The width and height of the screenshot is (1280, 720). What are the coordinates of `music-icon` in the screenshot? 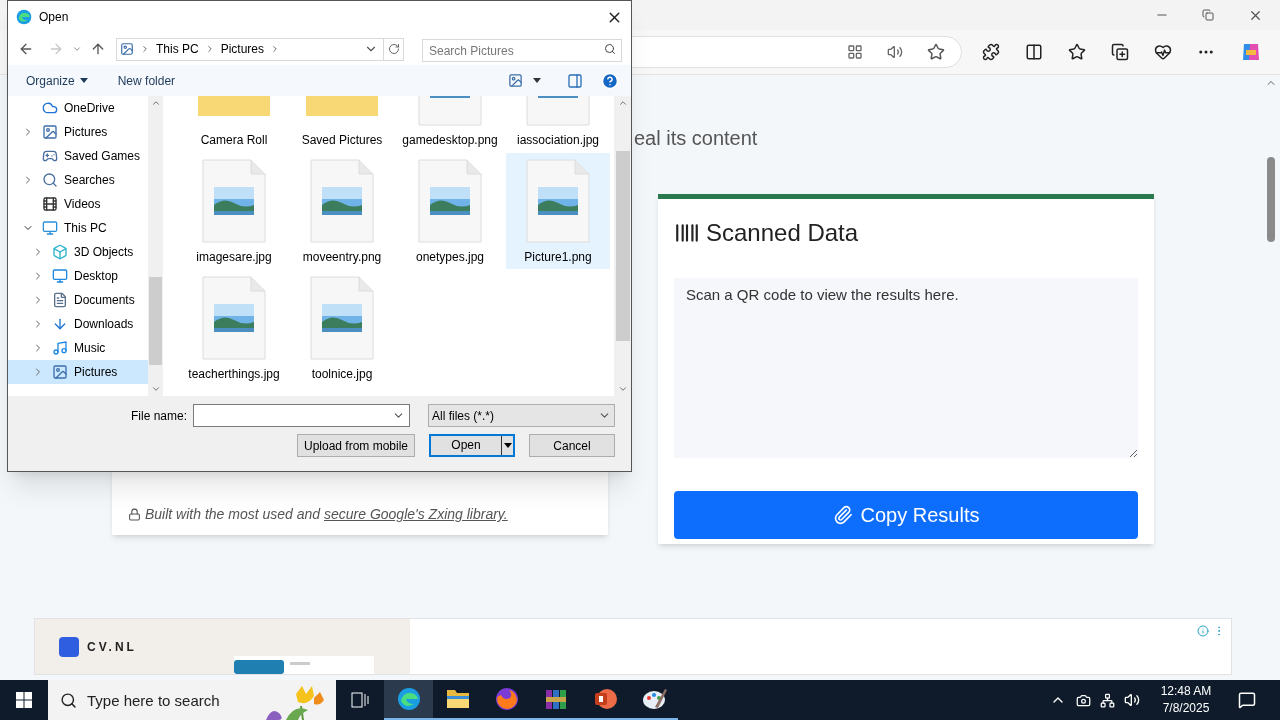 It's located at (60, 348).